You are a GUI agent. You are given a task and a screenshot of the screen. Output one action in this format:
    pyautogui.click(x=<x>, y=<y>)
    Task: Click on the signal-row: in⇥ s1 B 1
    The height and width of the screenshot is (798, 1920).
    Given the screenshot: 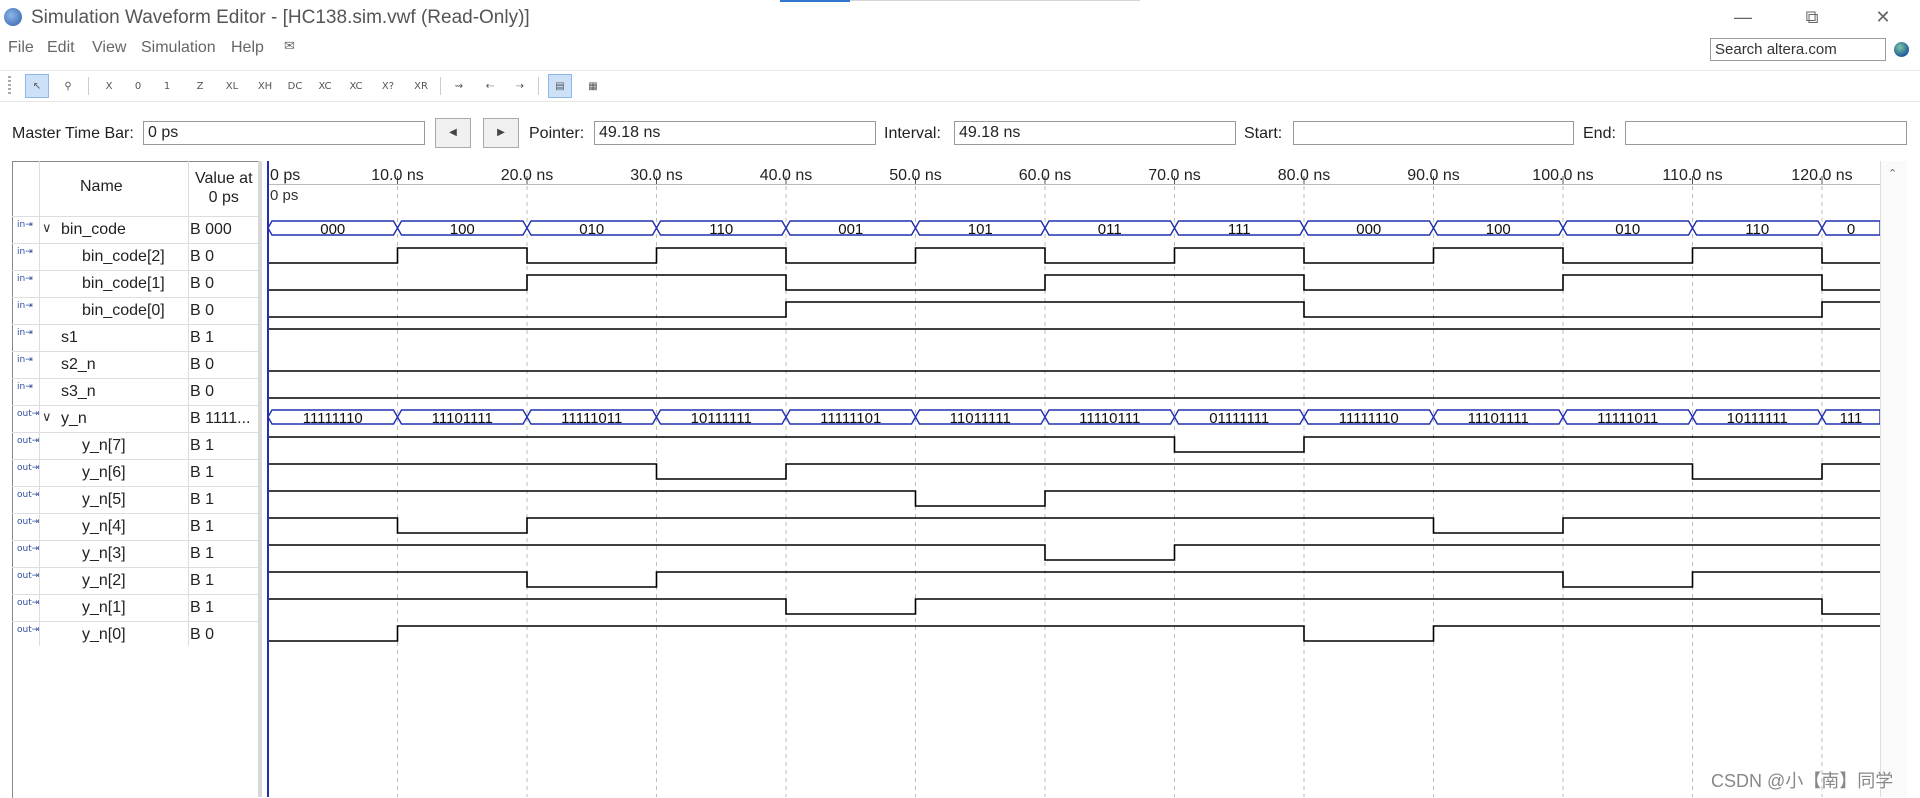 What is the action you would take?
    pyautogui.click(x=136, y=338)
    